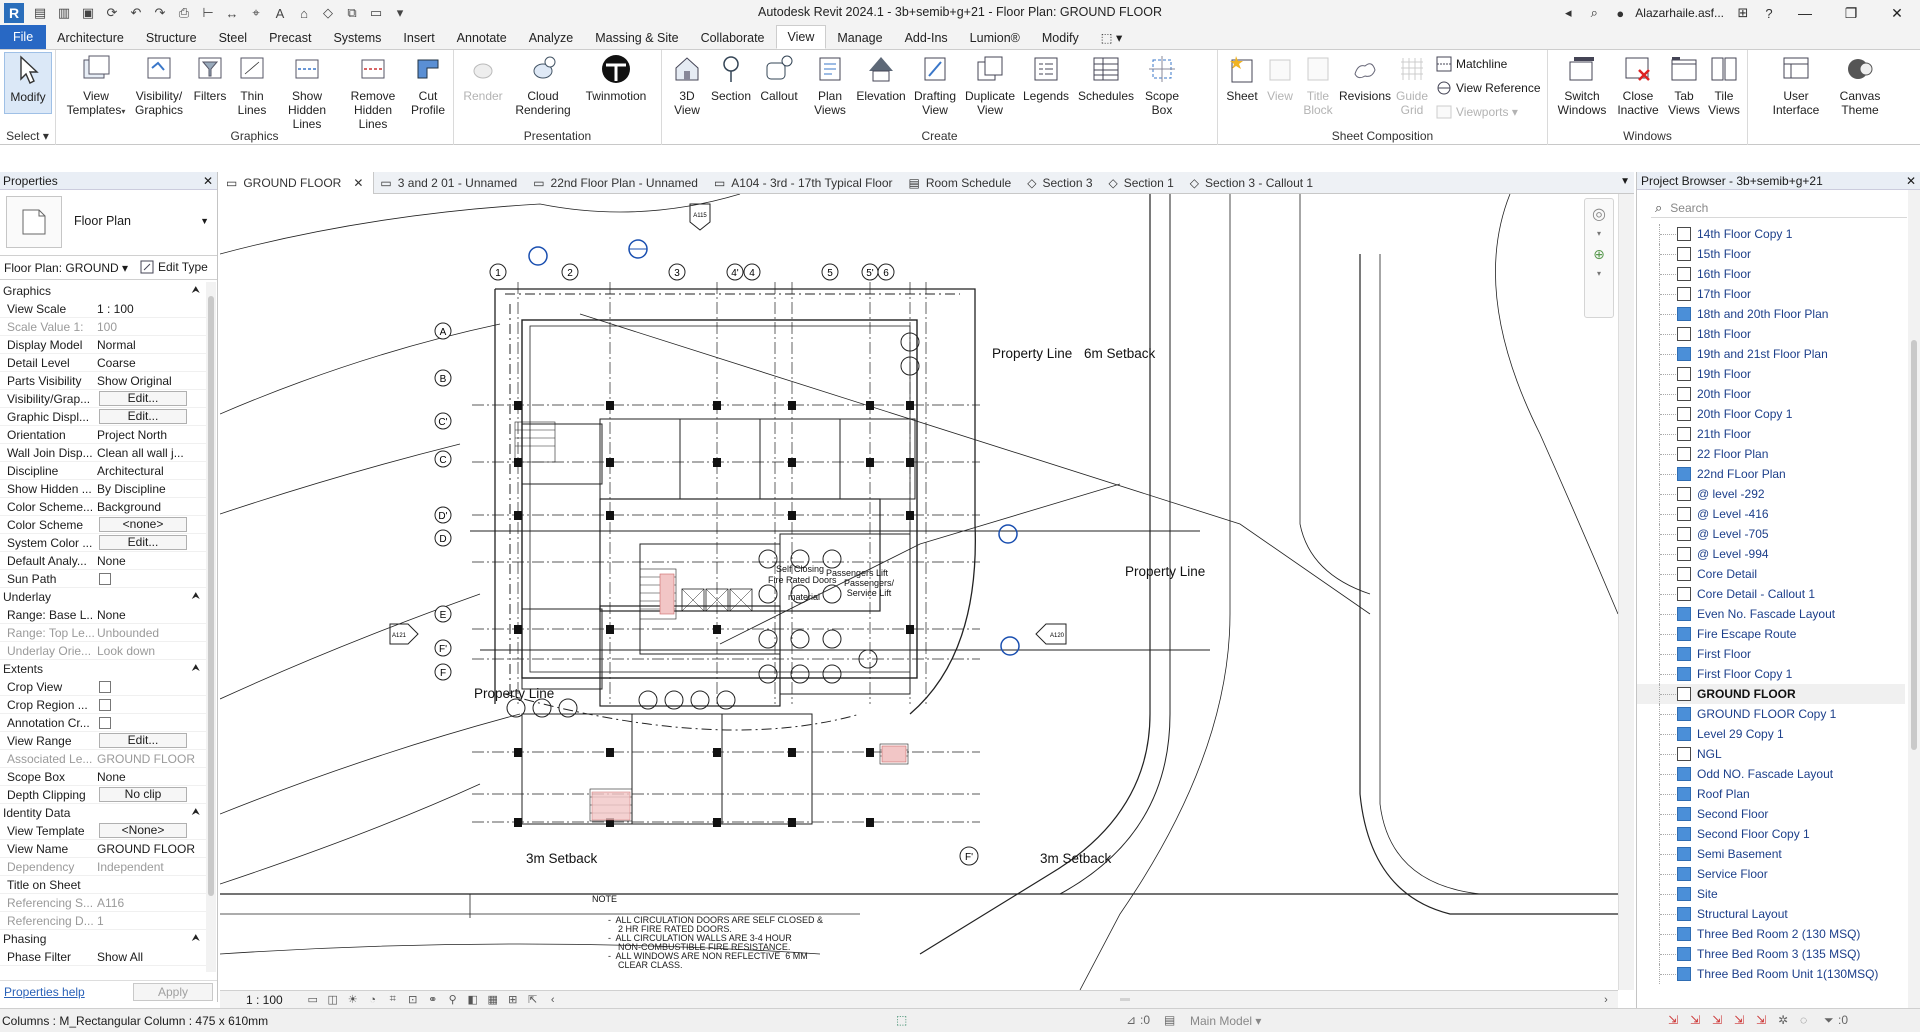  I want to click on remove-hidden-lines-button: Remove Hidden Lines, so click(373, 91).